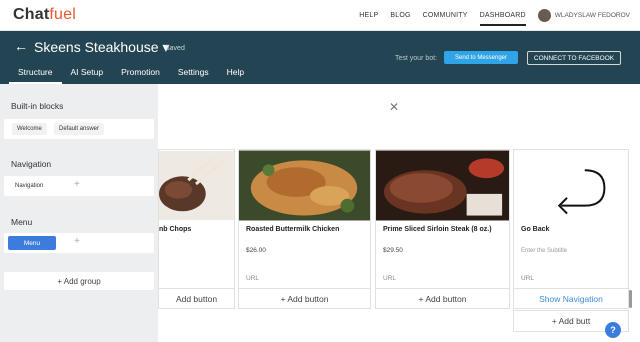  Describe the element at coordinates (101, 47) in the screenshot. I see `bot-name-dropdown: Skeens Steakhouse ▾` at that location.